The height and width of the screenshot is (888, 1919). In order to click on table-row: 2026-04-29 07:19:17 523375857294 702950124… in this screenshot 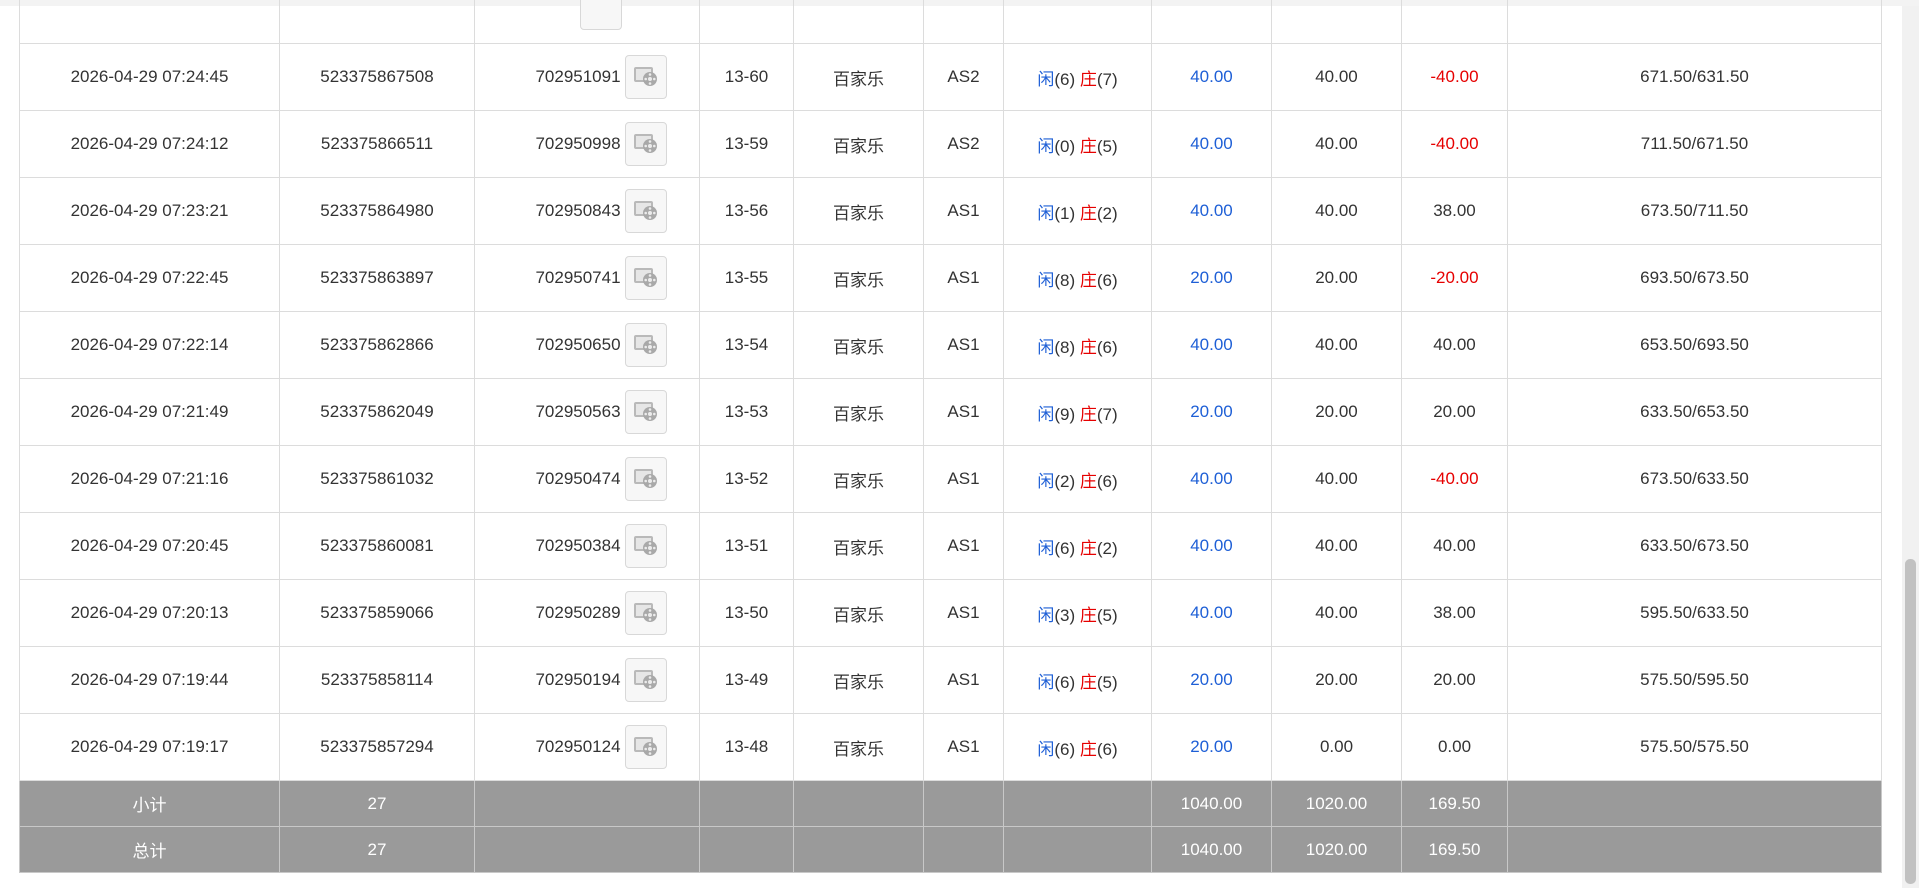, I will do `click(950, 747)`.